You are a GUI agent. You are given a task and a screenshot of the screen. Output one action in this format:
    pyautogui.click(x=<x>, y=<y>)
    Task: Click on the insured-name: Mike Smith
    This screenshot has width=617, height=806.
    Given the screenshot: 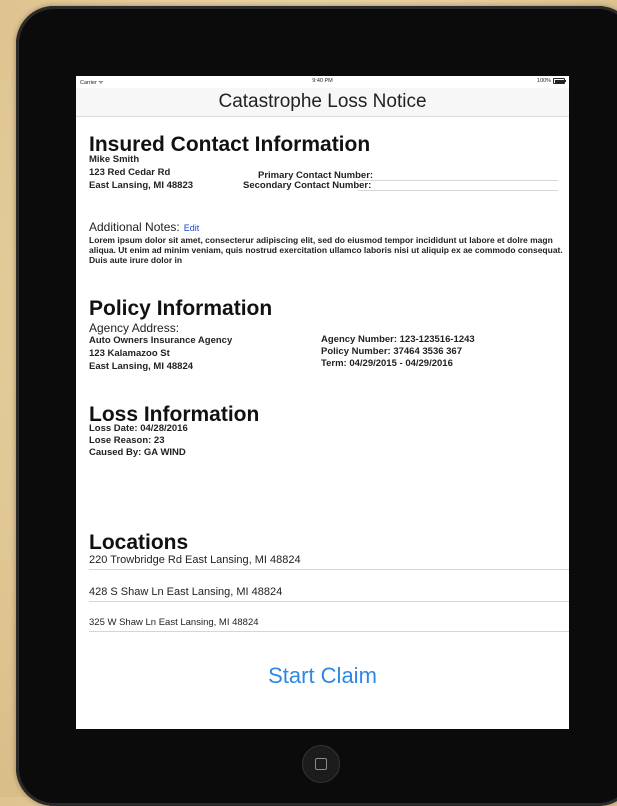 What is the action you would take?
    pyautogui.click(x=114, y=159)
    